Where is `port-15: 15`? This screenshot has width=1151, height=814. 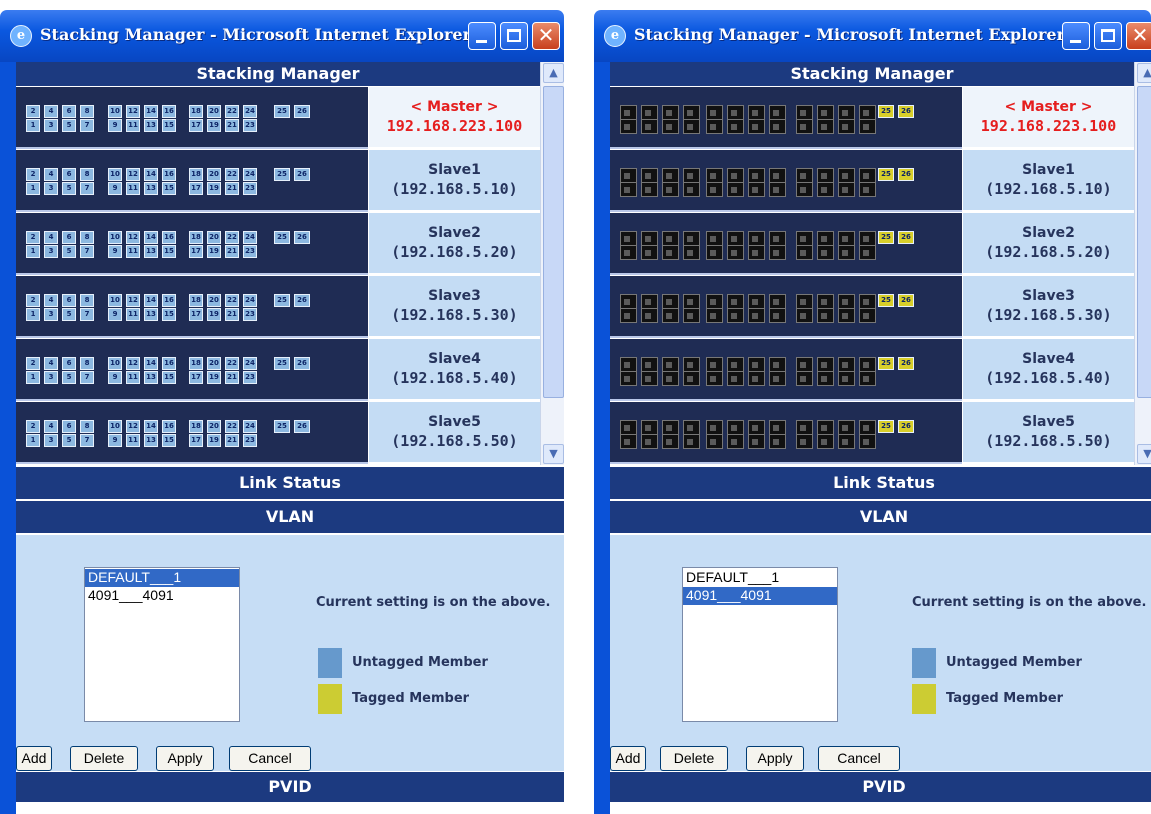 port-15: 15 is located at coordinates (169, 188).